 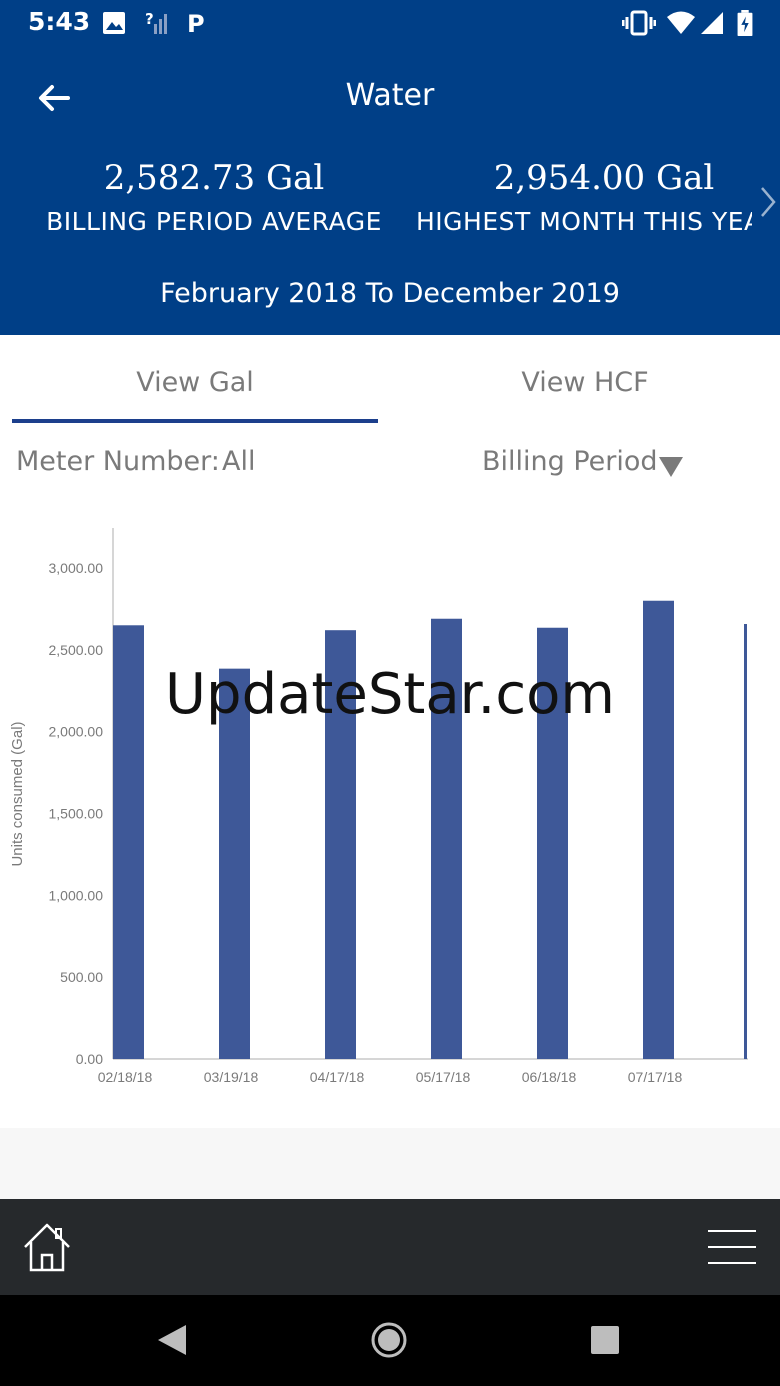 I want to click on x-tick-label: 03/19/18, so click(x=231, y=1077).